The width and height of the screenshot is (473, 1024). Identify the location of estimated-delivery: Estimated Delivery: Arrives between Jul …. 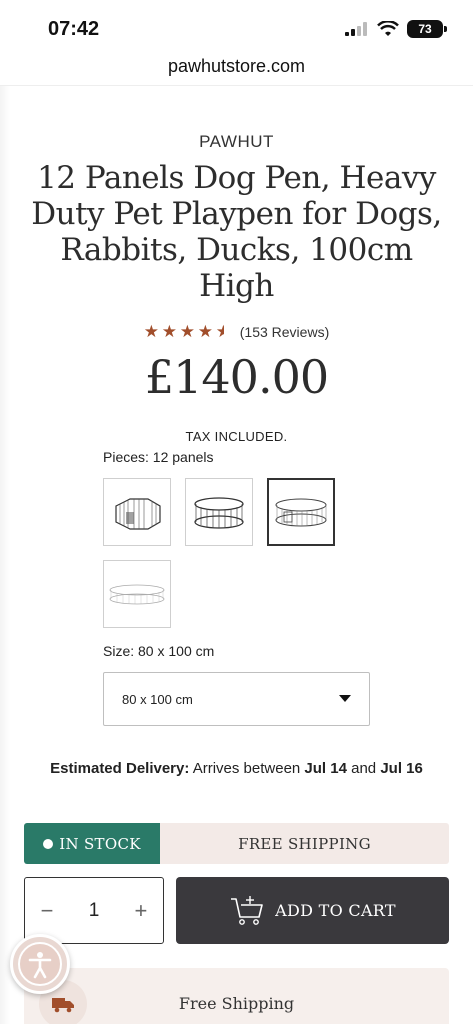
(236, 768).